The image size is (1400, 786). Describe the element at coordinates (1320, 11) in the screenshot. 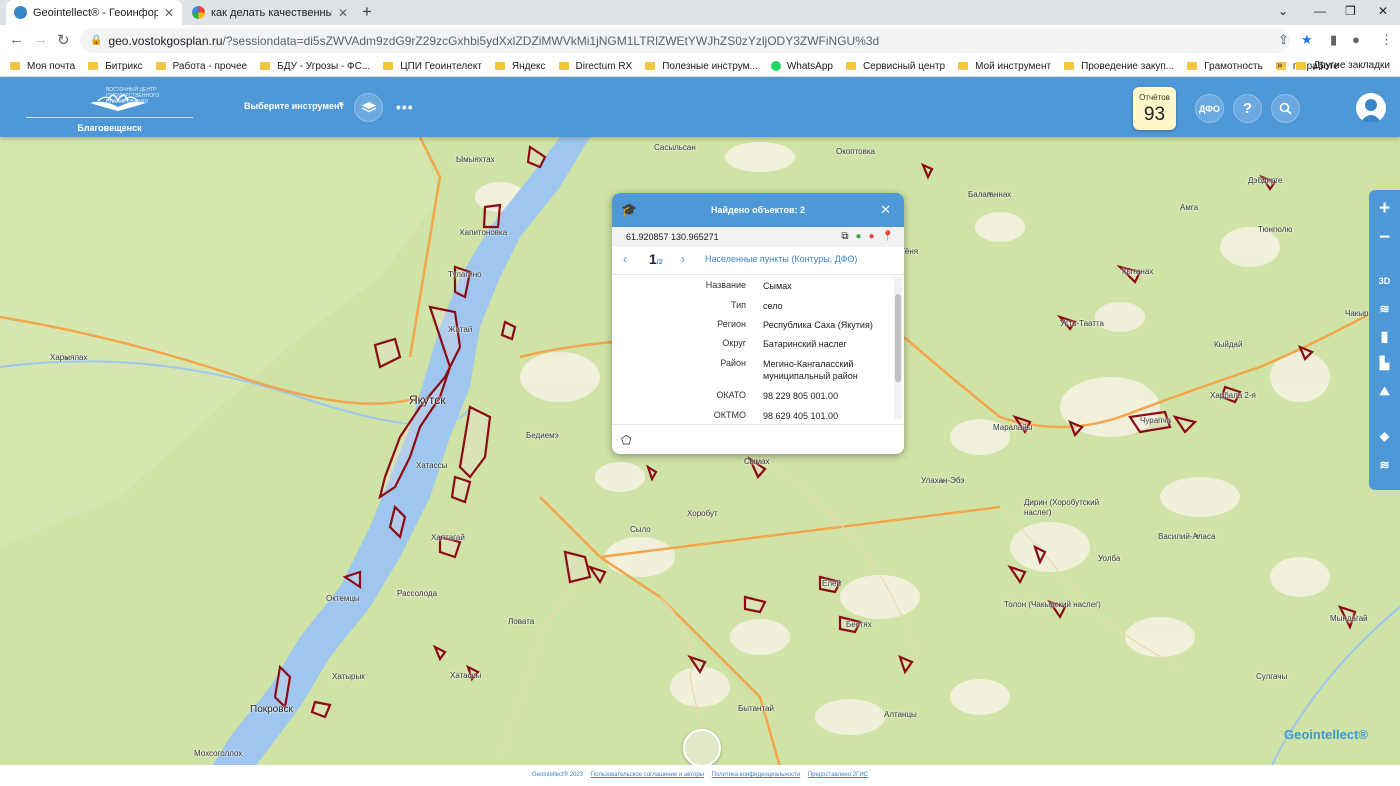

I see `minimize-button: —` at that location.